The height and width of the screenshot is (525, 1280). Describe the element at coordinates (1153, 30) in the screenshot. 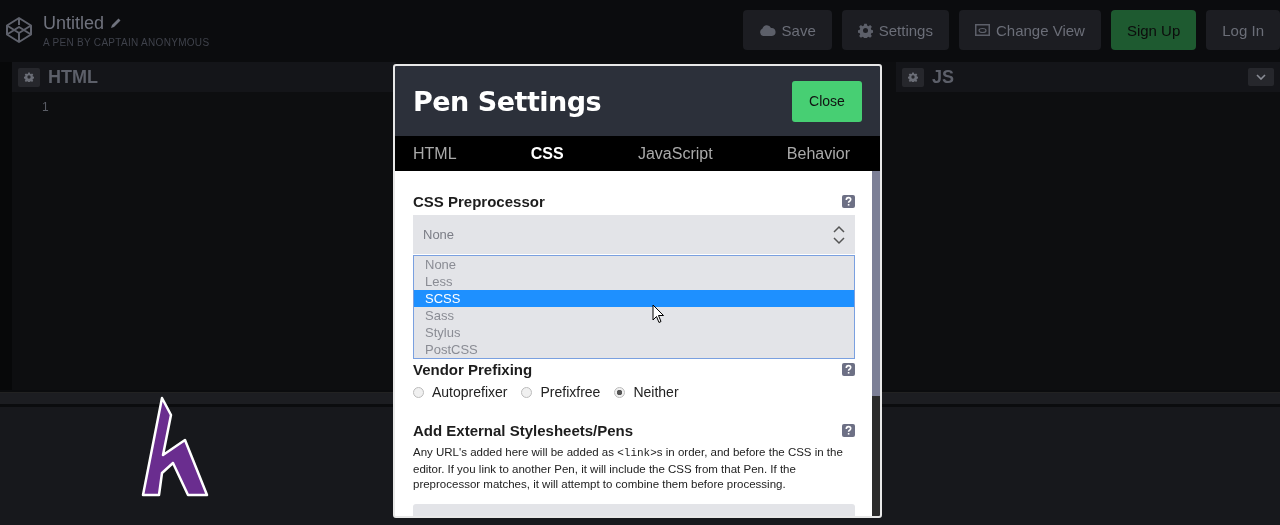

I see `sign-up-button: Sign Up` at that location.